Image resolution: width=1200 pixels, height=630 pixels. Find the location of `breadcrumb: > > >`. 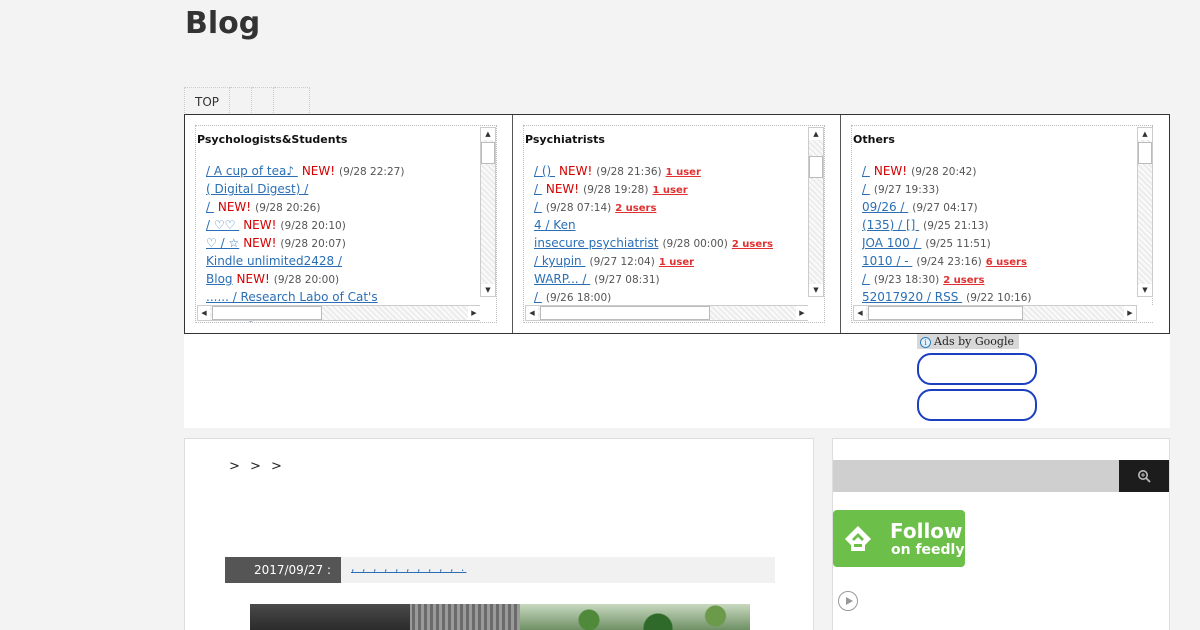

breadcrumb: > > > is located at coordinates (257, 466).